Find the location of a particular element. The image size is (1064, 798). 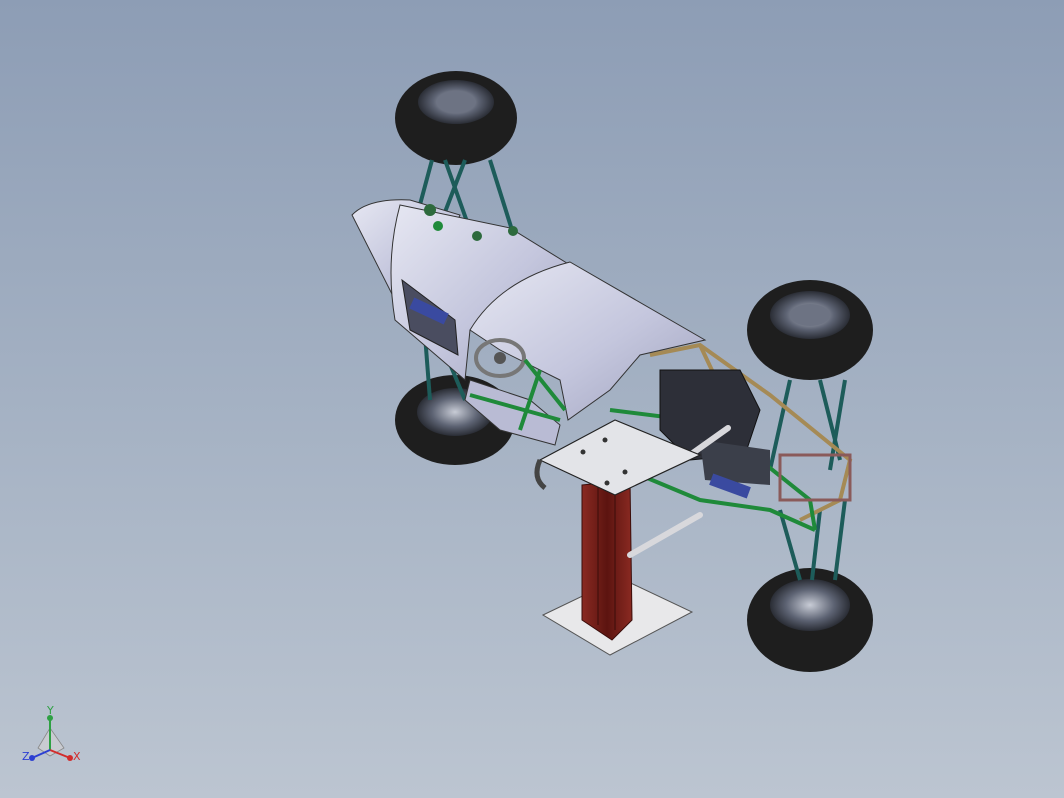

triad-z-label: Z is located at coordinates (26, 756).